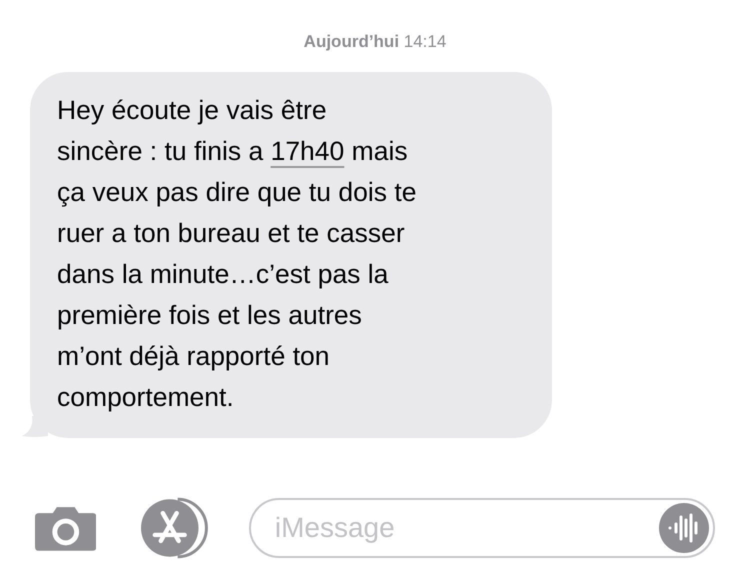  Describe the element at coordinates (175, 528) in the screenshot. I see `app-store-icon` at that location.